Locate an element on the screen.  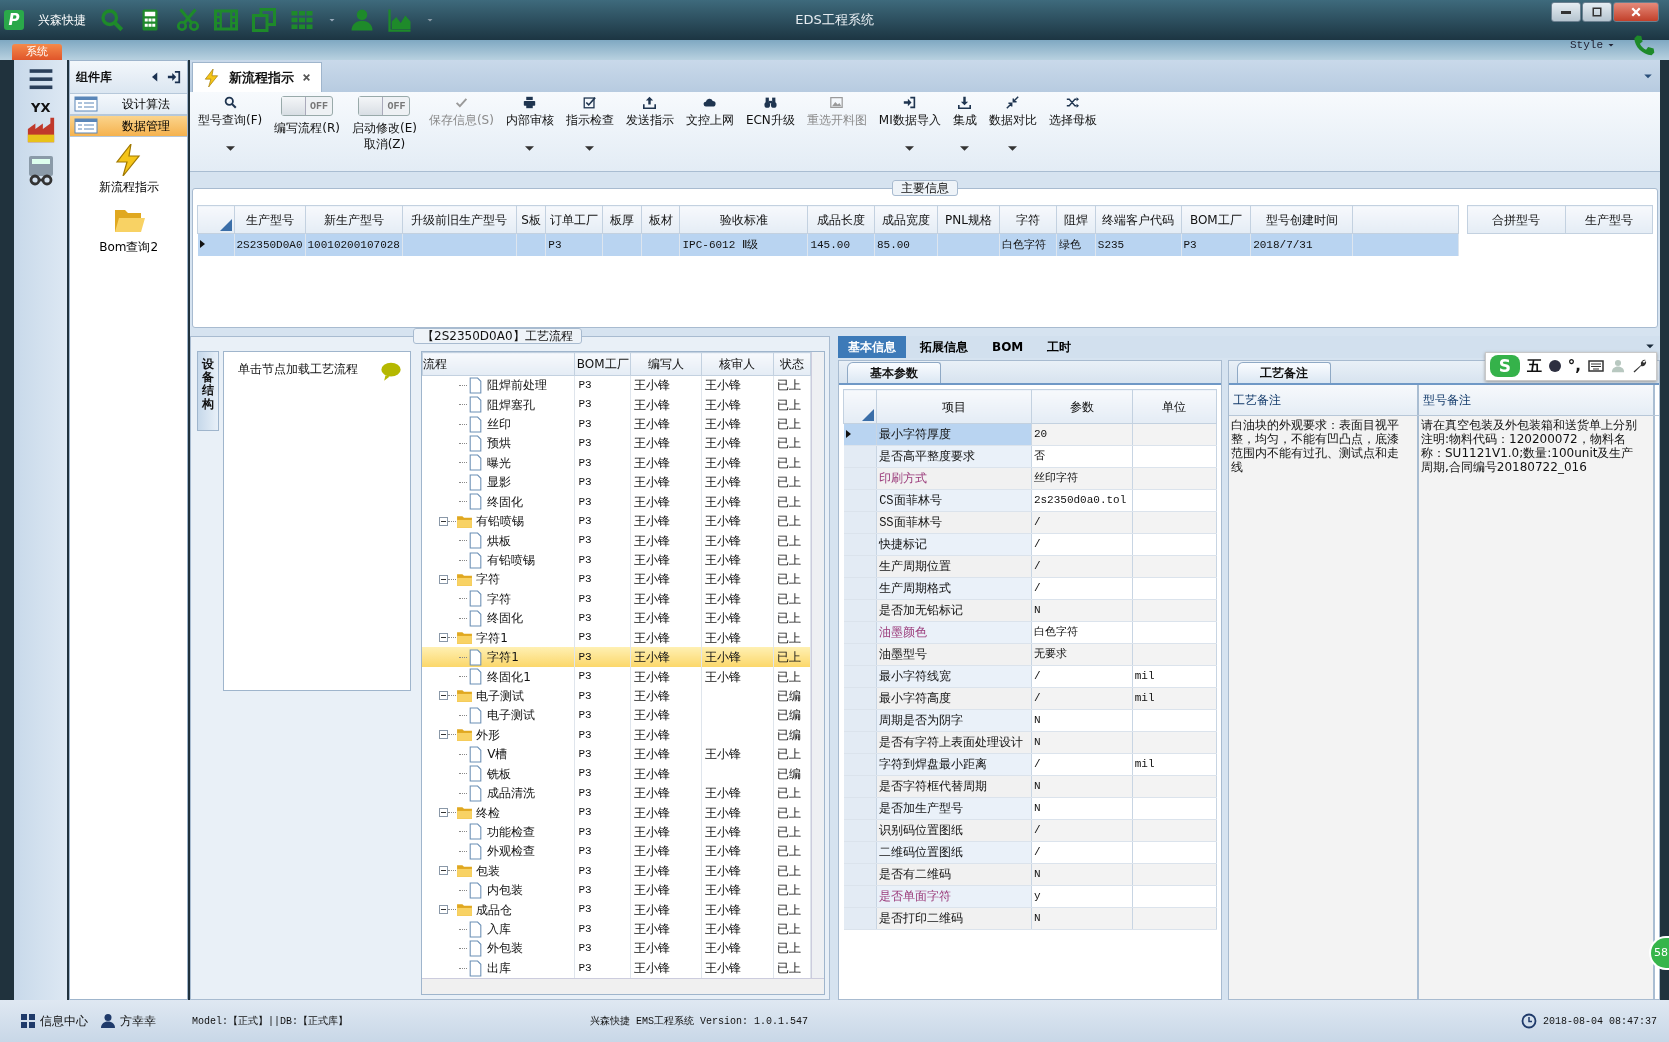
detail-tab: 基本信息 is located at coordinates (872, 347).